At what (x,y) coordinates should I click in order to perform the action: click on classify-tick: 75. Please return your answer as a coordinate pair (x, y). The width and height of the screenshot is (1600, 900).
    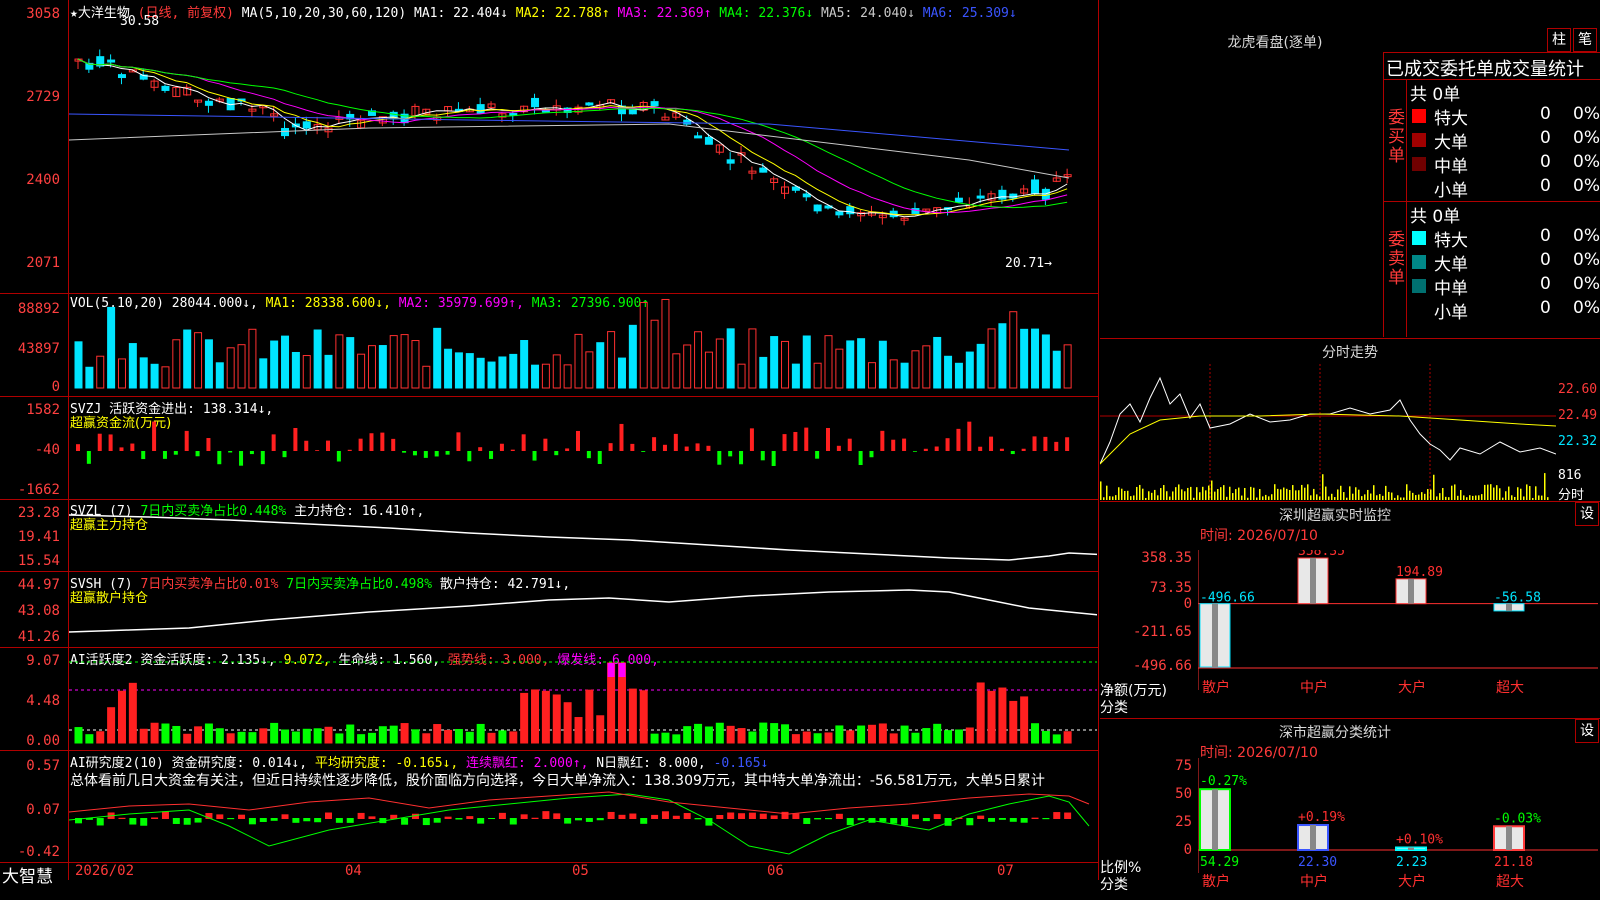
    Looking at the image, I should click on (1183, 766).